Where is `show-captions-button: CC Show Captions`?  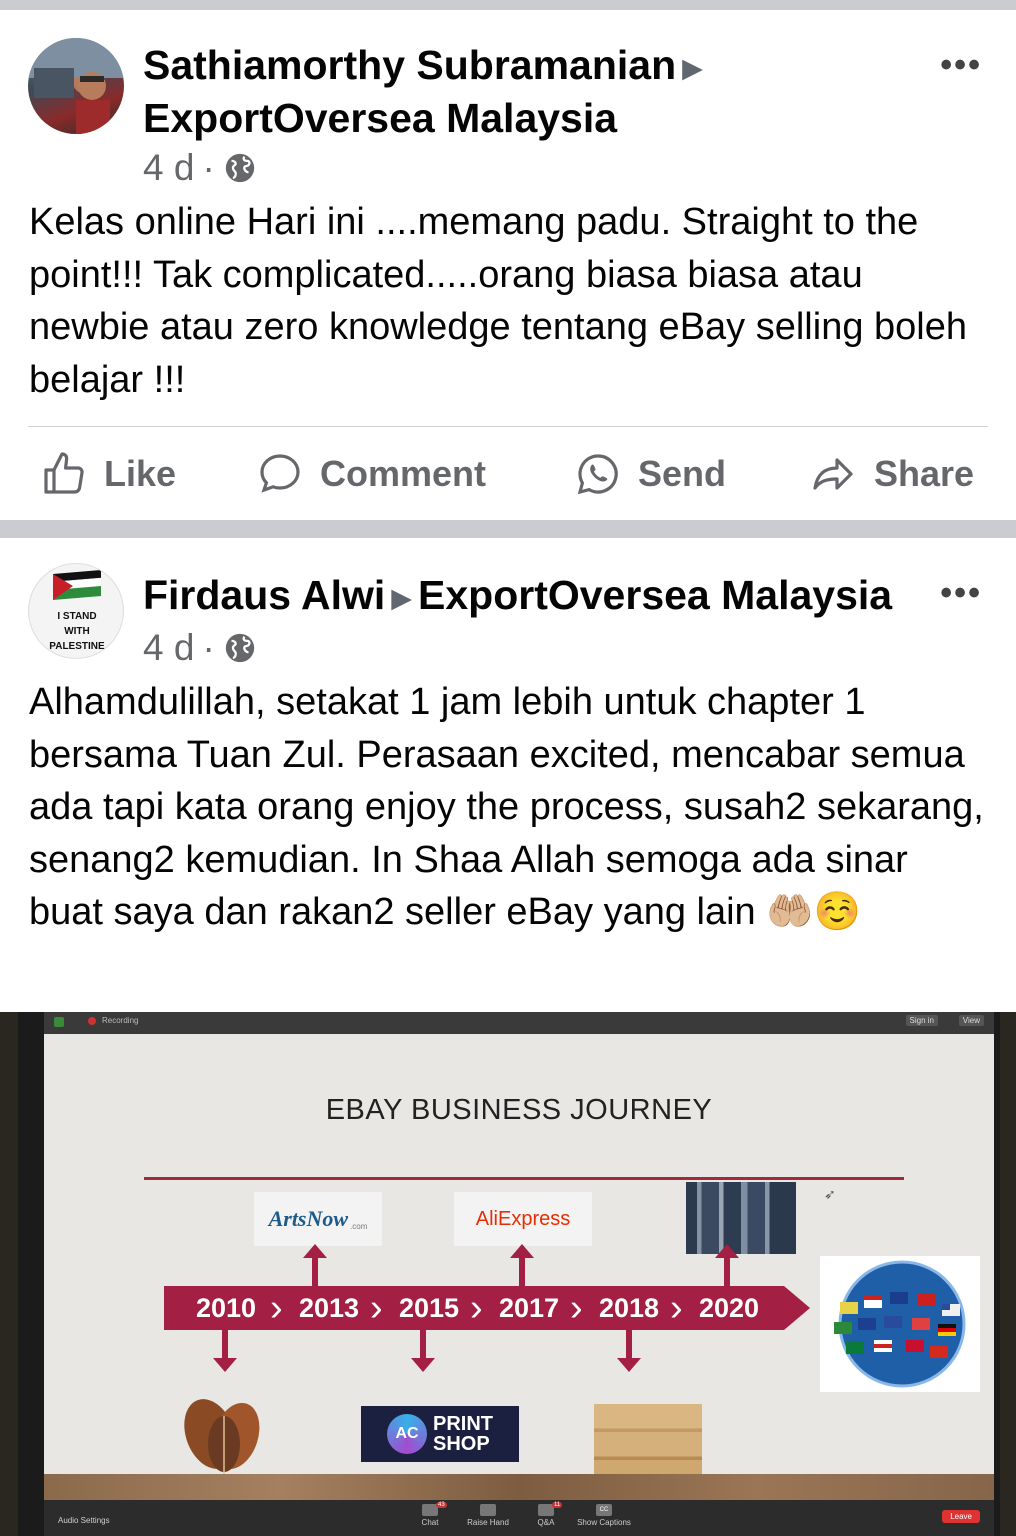
show-captions-button: CC Show Captions is located at coordinates (604, 1515).